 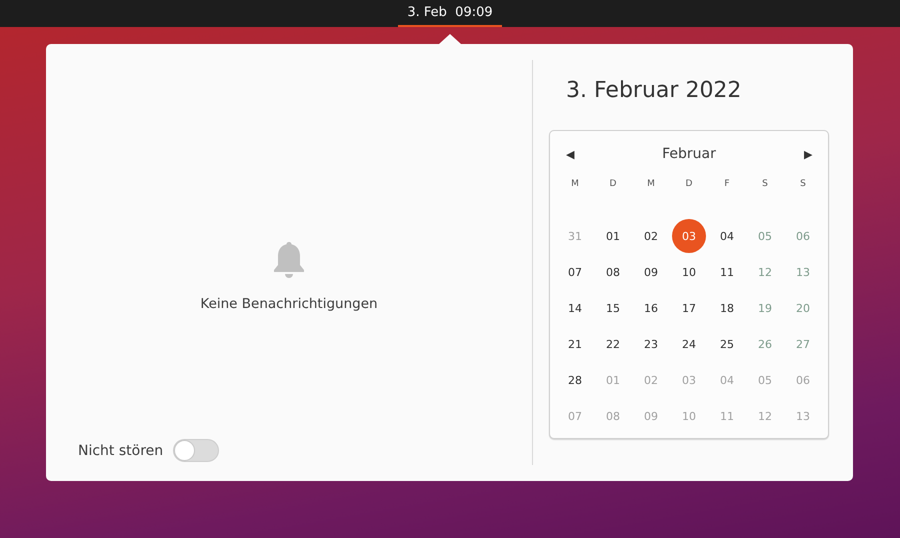 I want to click on weekday-label: F, so click(x=727, y=184).